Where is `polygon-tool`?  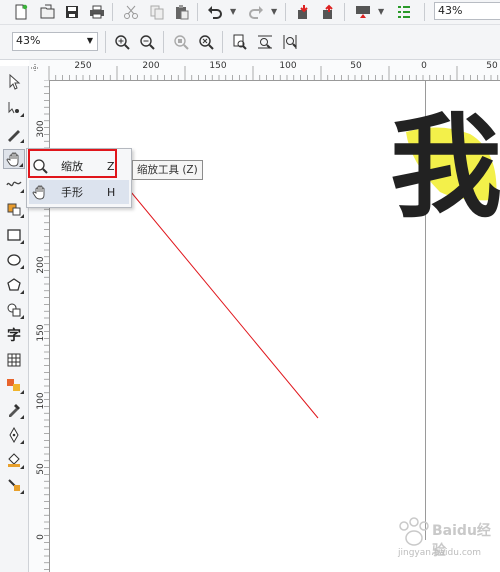
polygon-tool is located at coordinates (14, 285).